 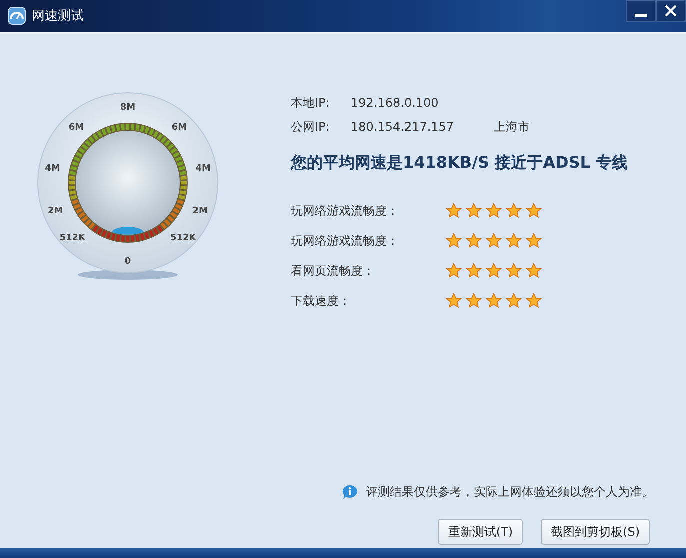 I want to click on scale-label: 0, so click(x=128, y=262).